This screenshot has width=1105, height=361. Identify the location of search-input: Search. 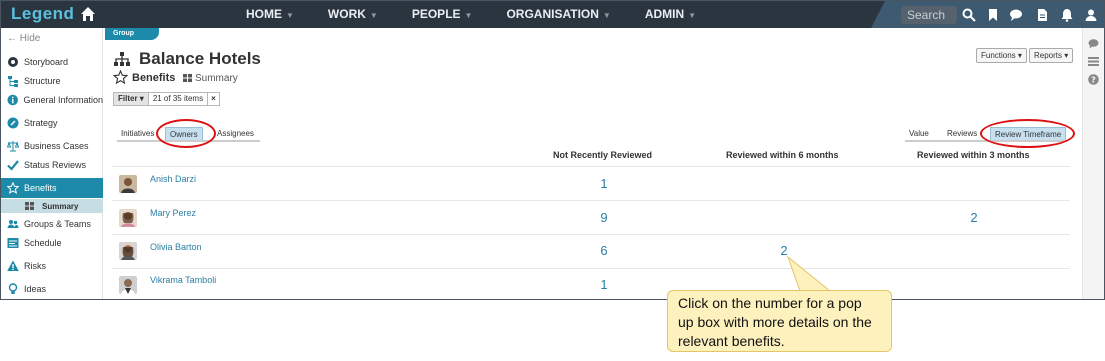
(929, 15).